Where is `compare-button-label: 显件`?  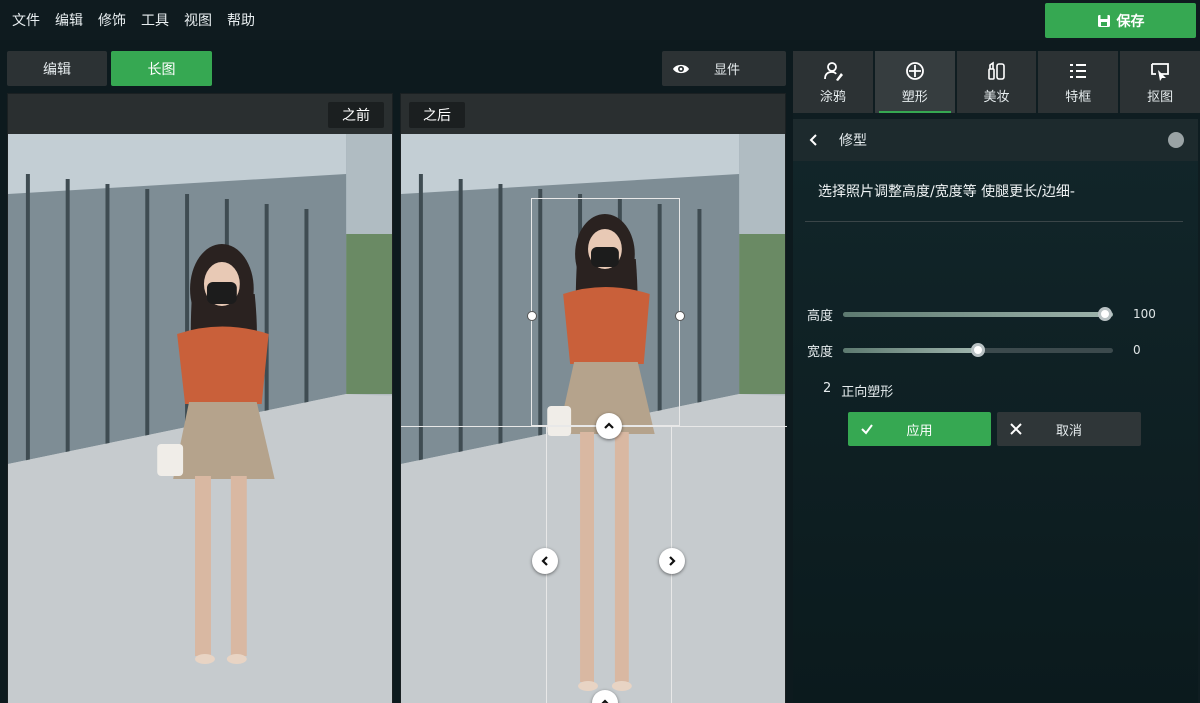
compare-button-label: 显件 is located at coordinates (727, 70).